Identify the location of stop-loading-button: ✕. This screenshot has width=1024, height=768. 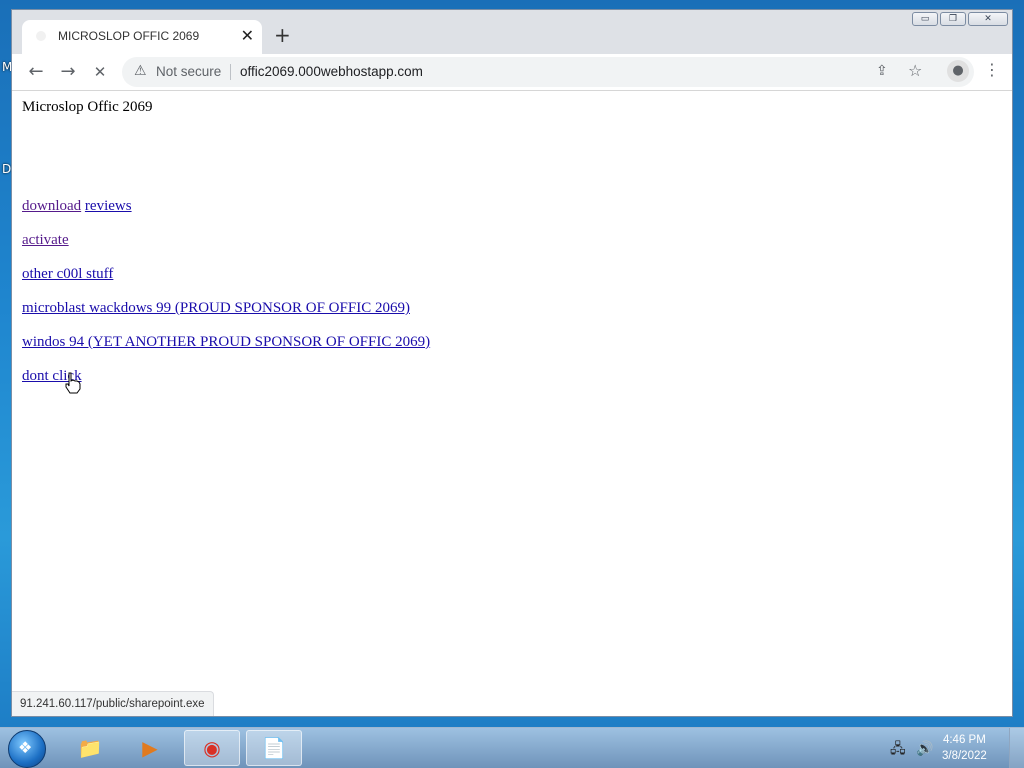
(100, 72).